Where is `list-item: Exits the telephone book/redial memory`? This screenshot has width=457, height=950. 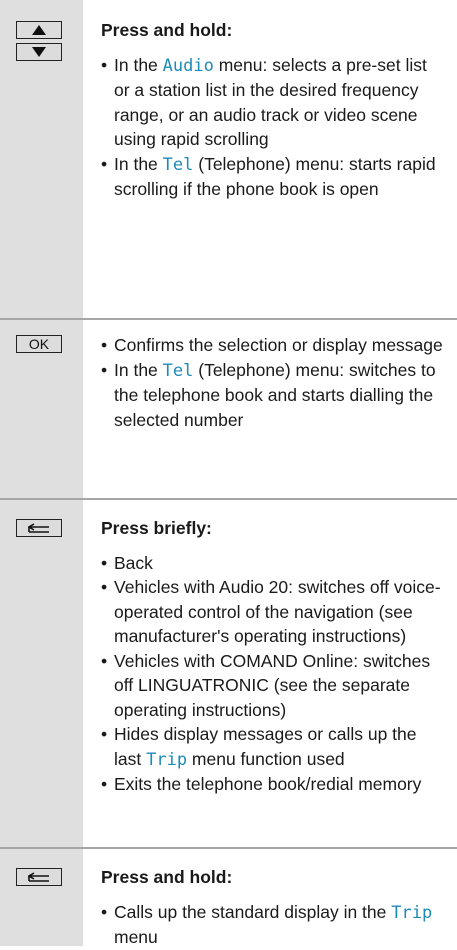 list-item: Exits the telephone book/redial memory is located at coordinates (274, 784).